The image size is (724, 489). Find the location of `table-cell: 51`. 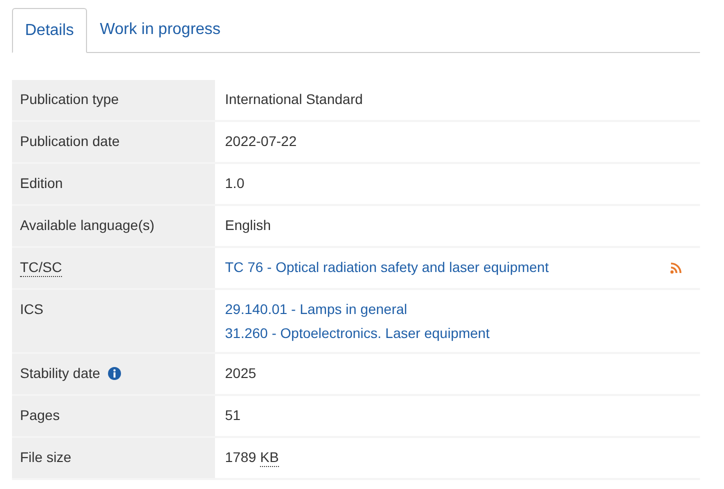

table-cell: 51 is located at coordinates (233, 415).